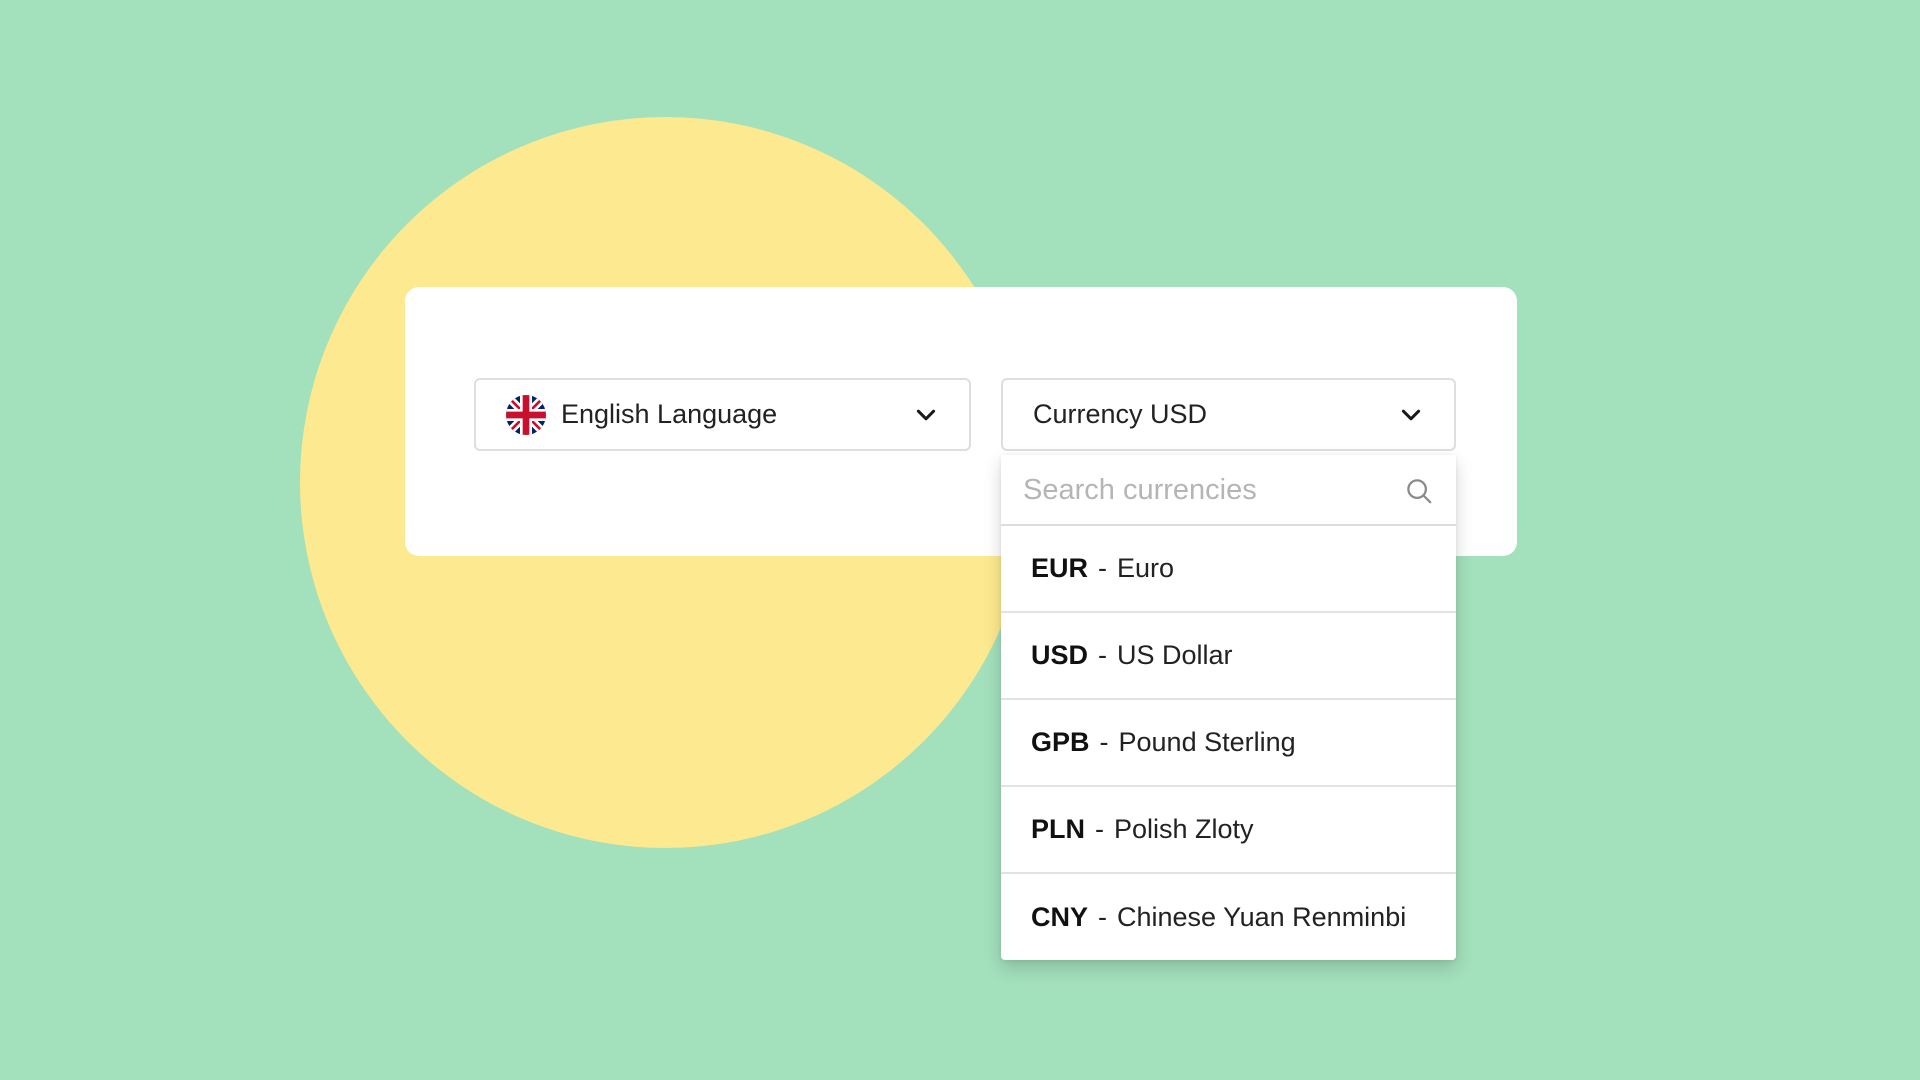  Describe the element at coordinates (1207, 742) in the screenshot. I see `currency-name: Pound Sterling` at that location.